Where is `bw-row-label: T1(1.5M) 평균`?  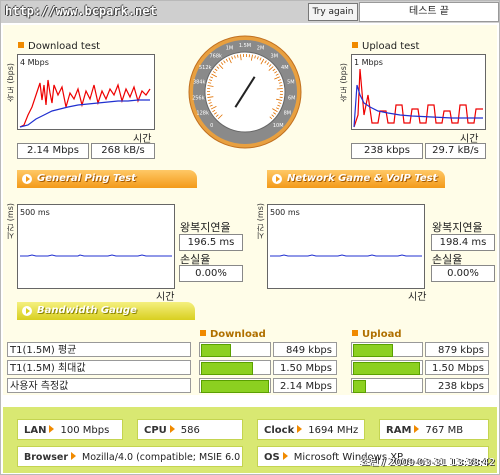
bw-row-label: T1(1.5M) 평균 is located at coordinates (99, 349).